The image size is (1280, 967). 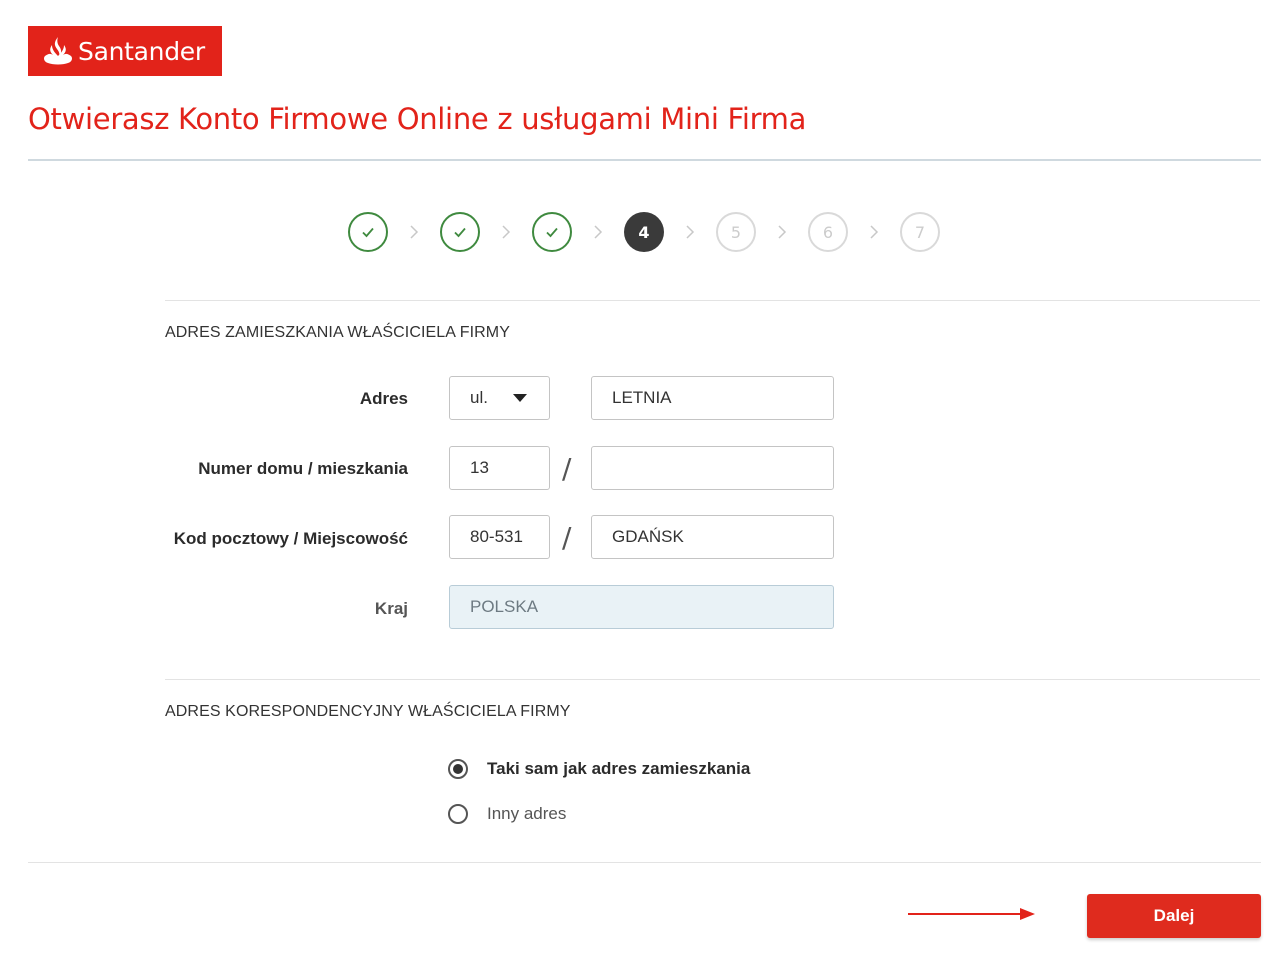 I want to click on next-button: Dalej, so click(x=1174, y=916).